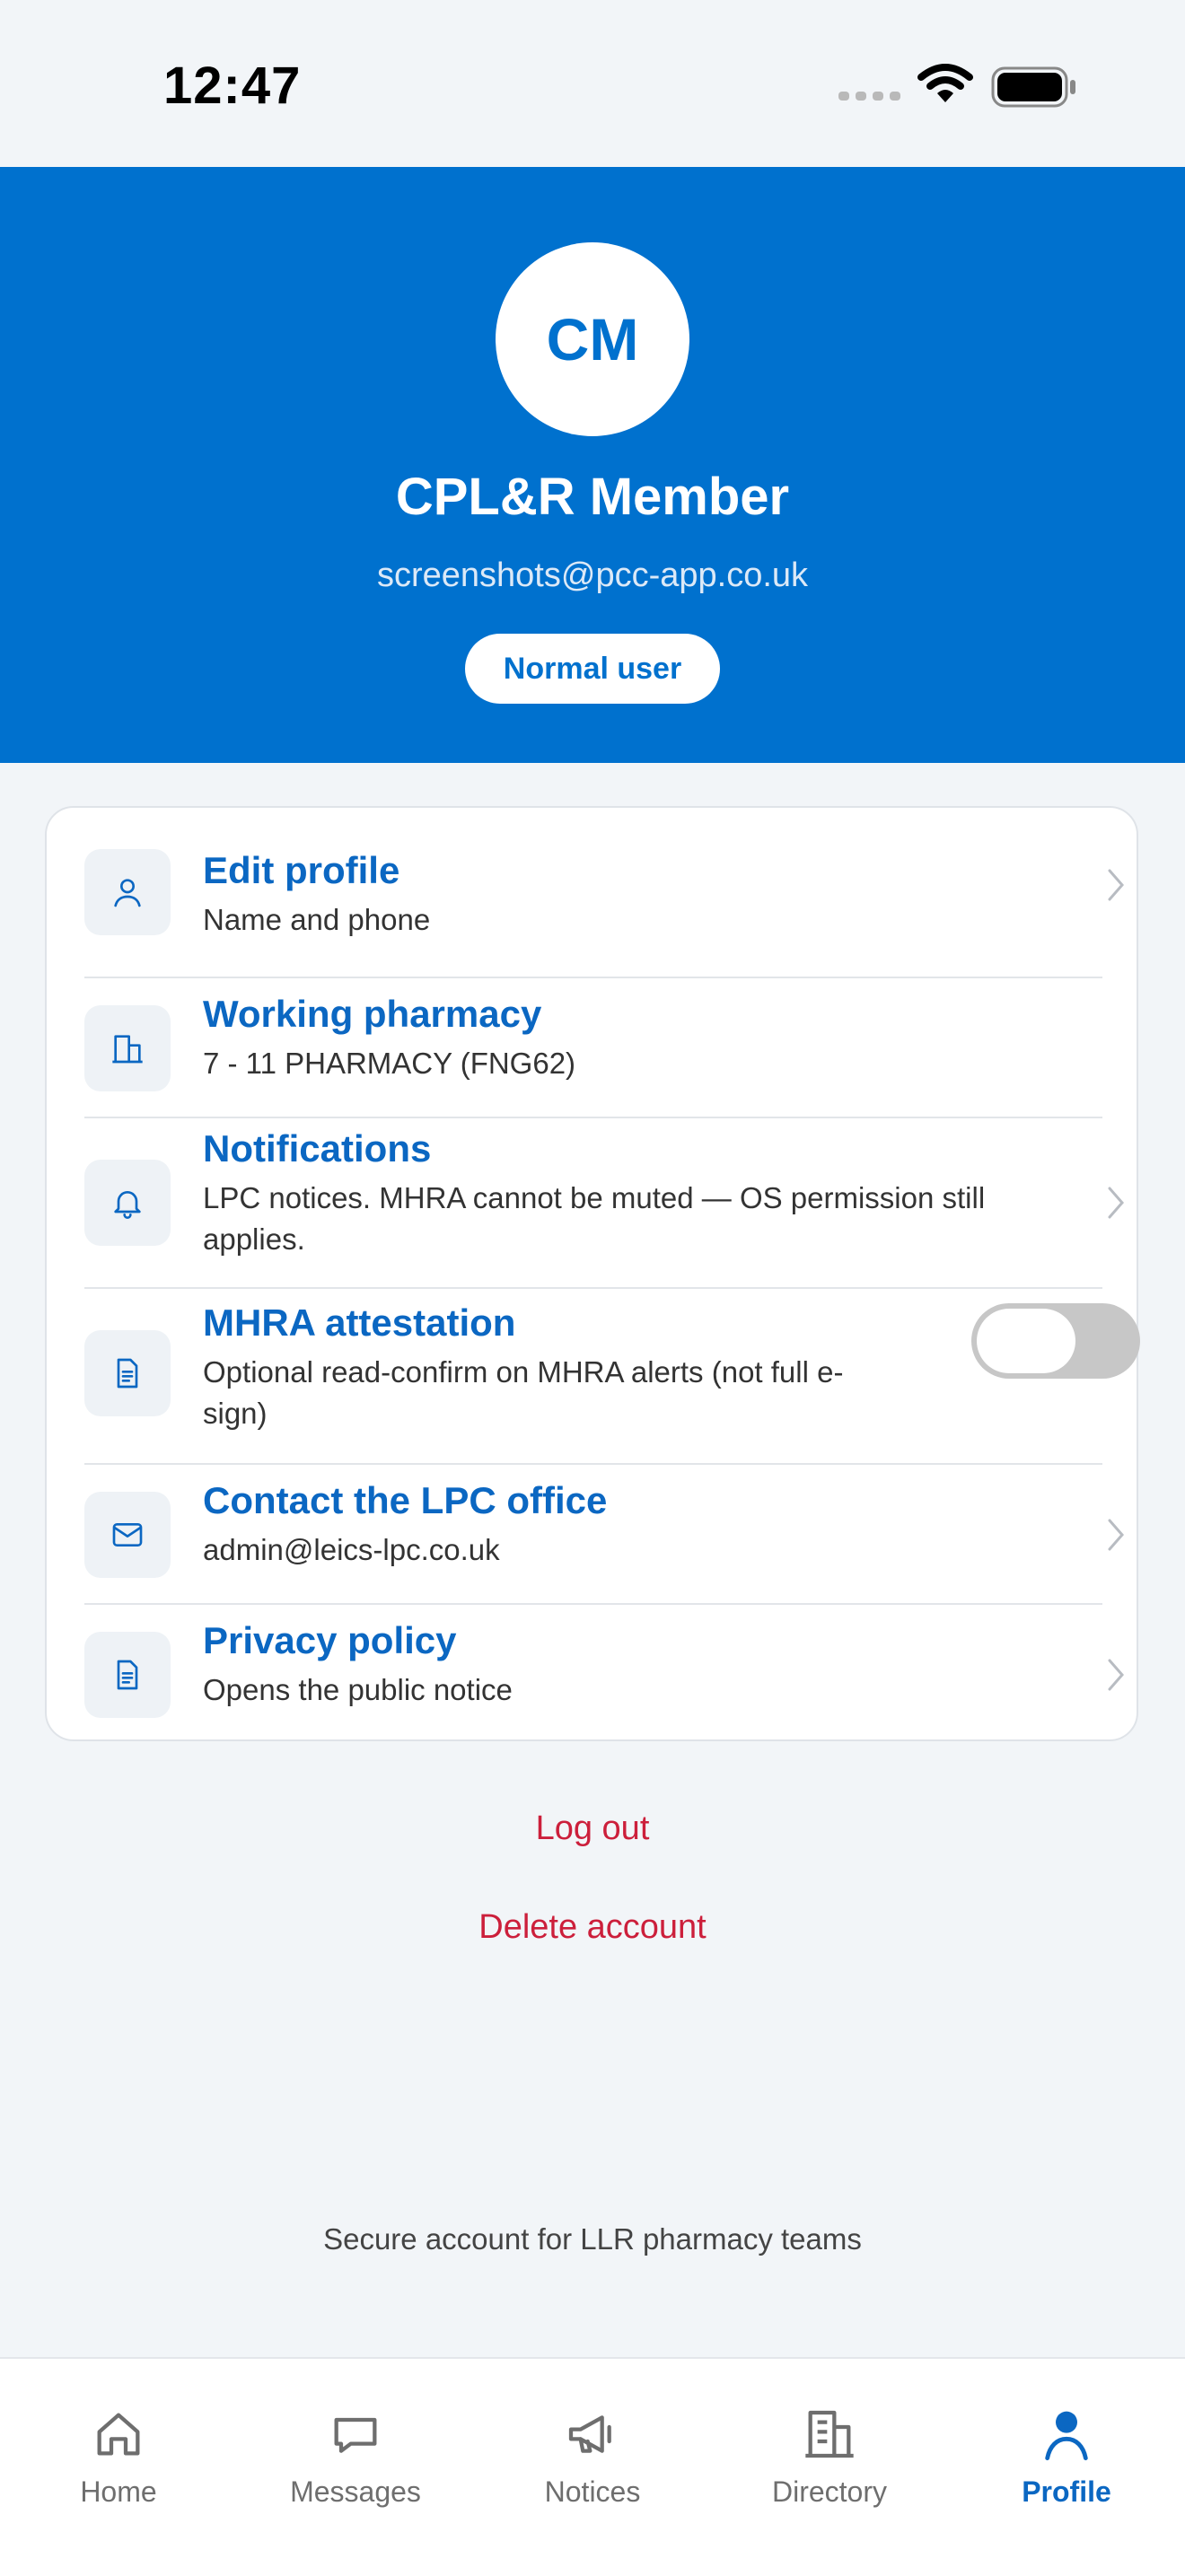 This screenshot has height=2576, width=1185. I want to click on mhra-attestation-toggle, so click(1055, 1341).